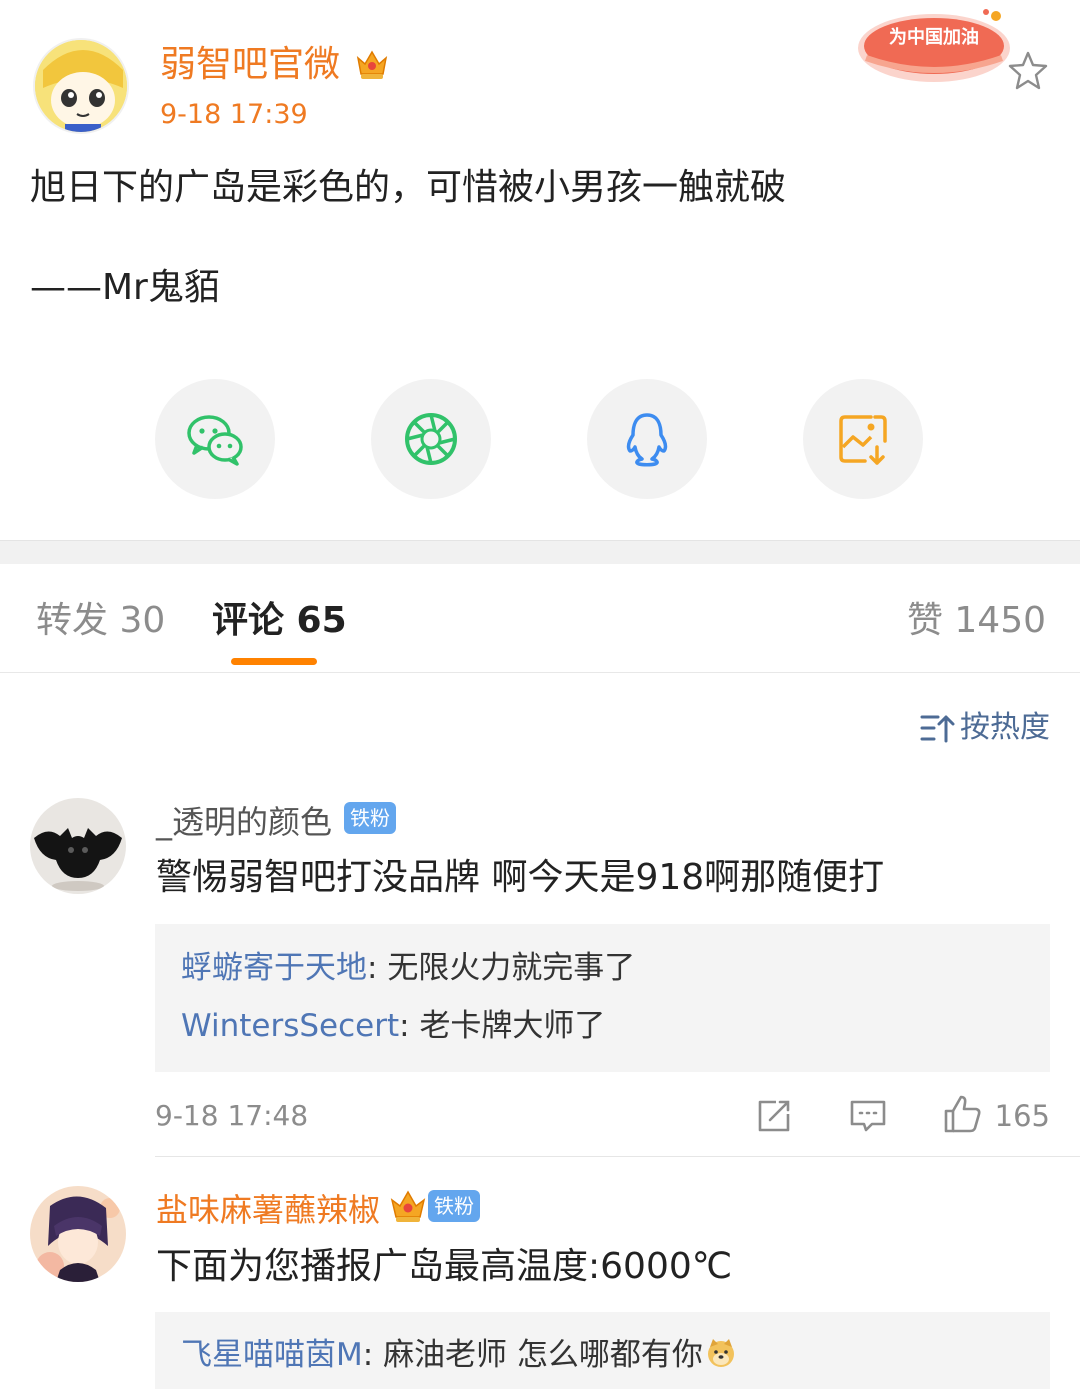  Describe the element at coordinates (617, 1156) in the screenshot. I see `comment-divider` at that location.